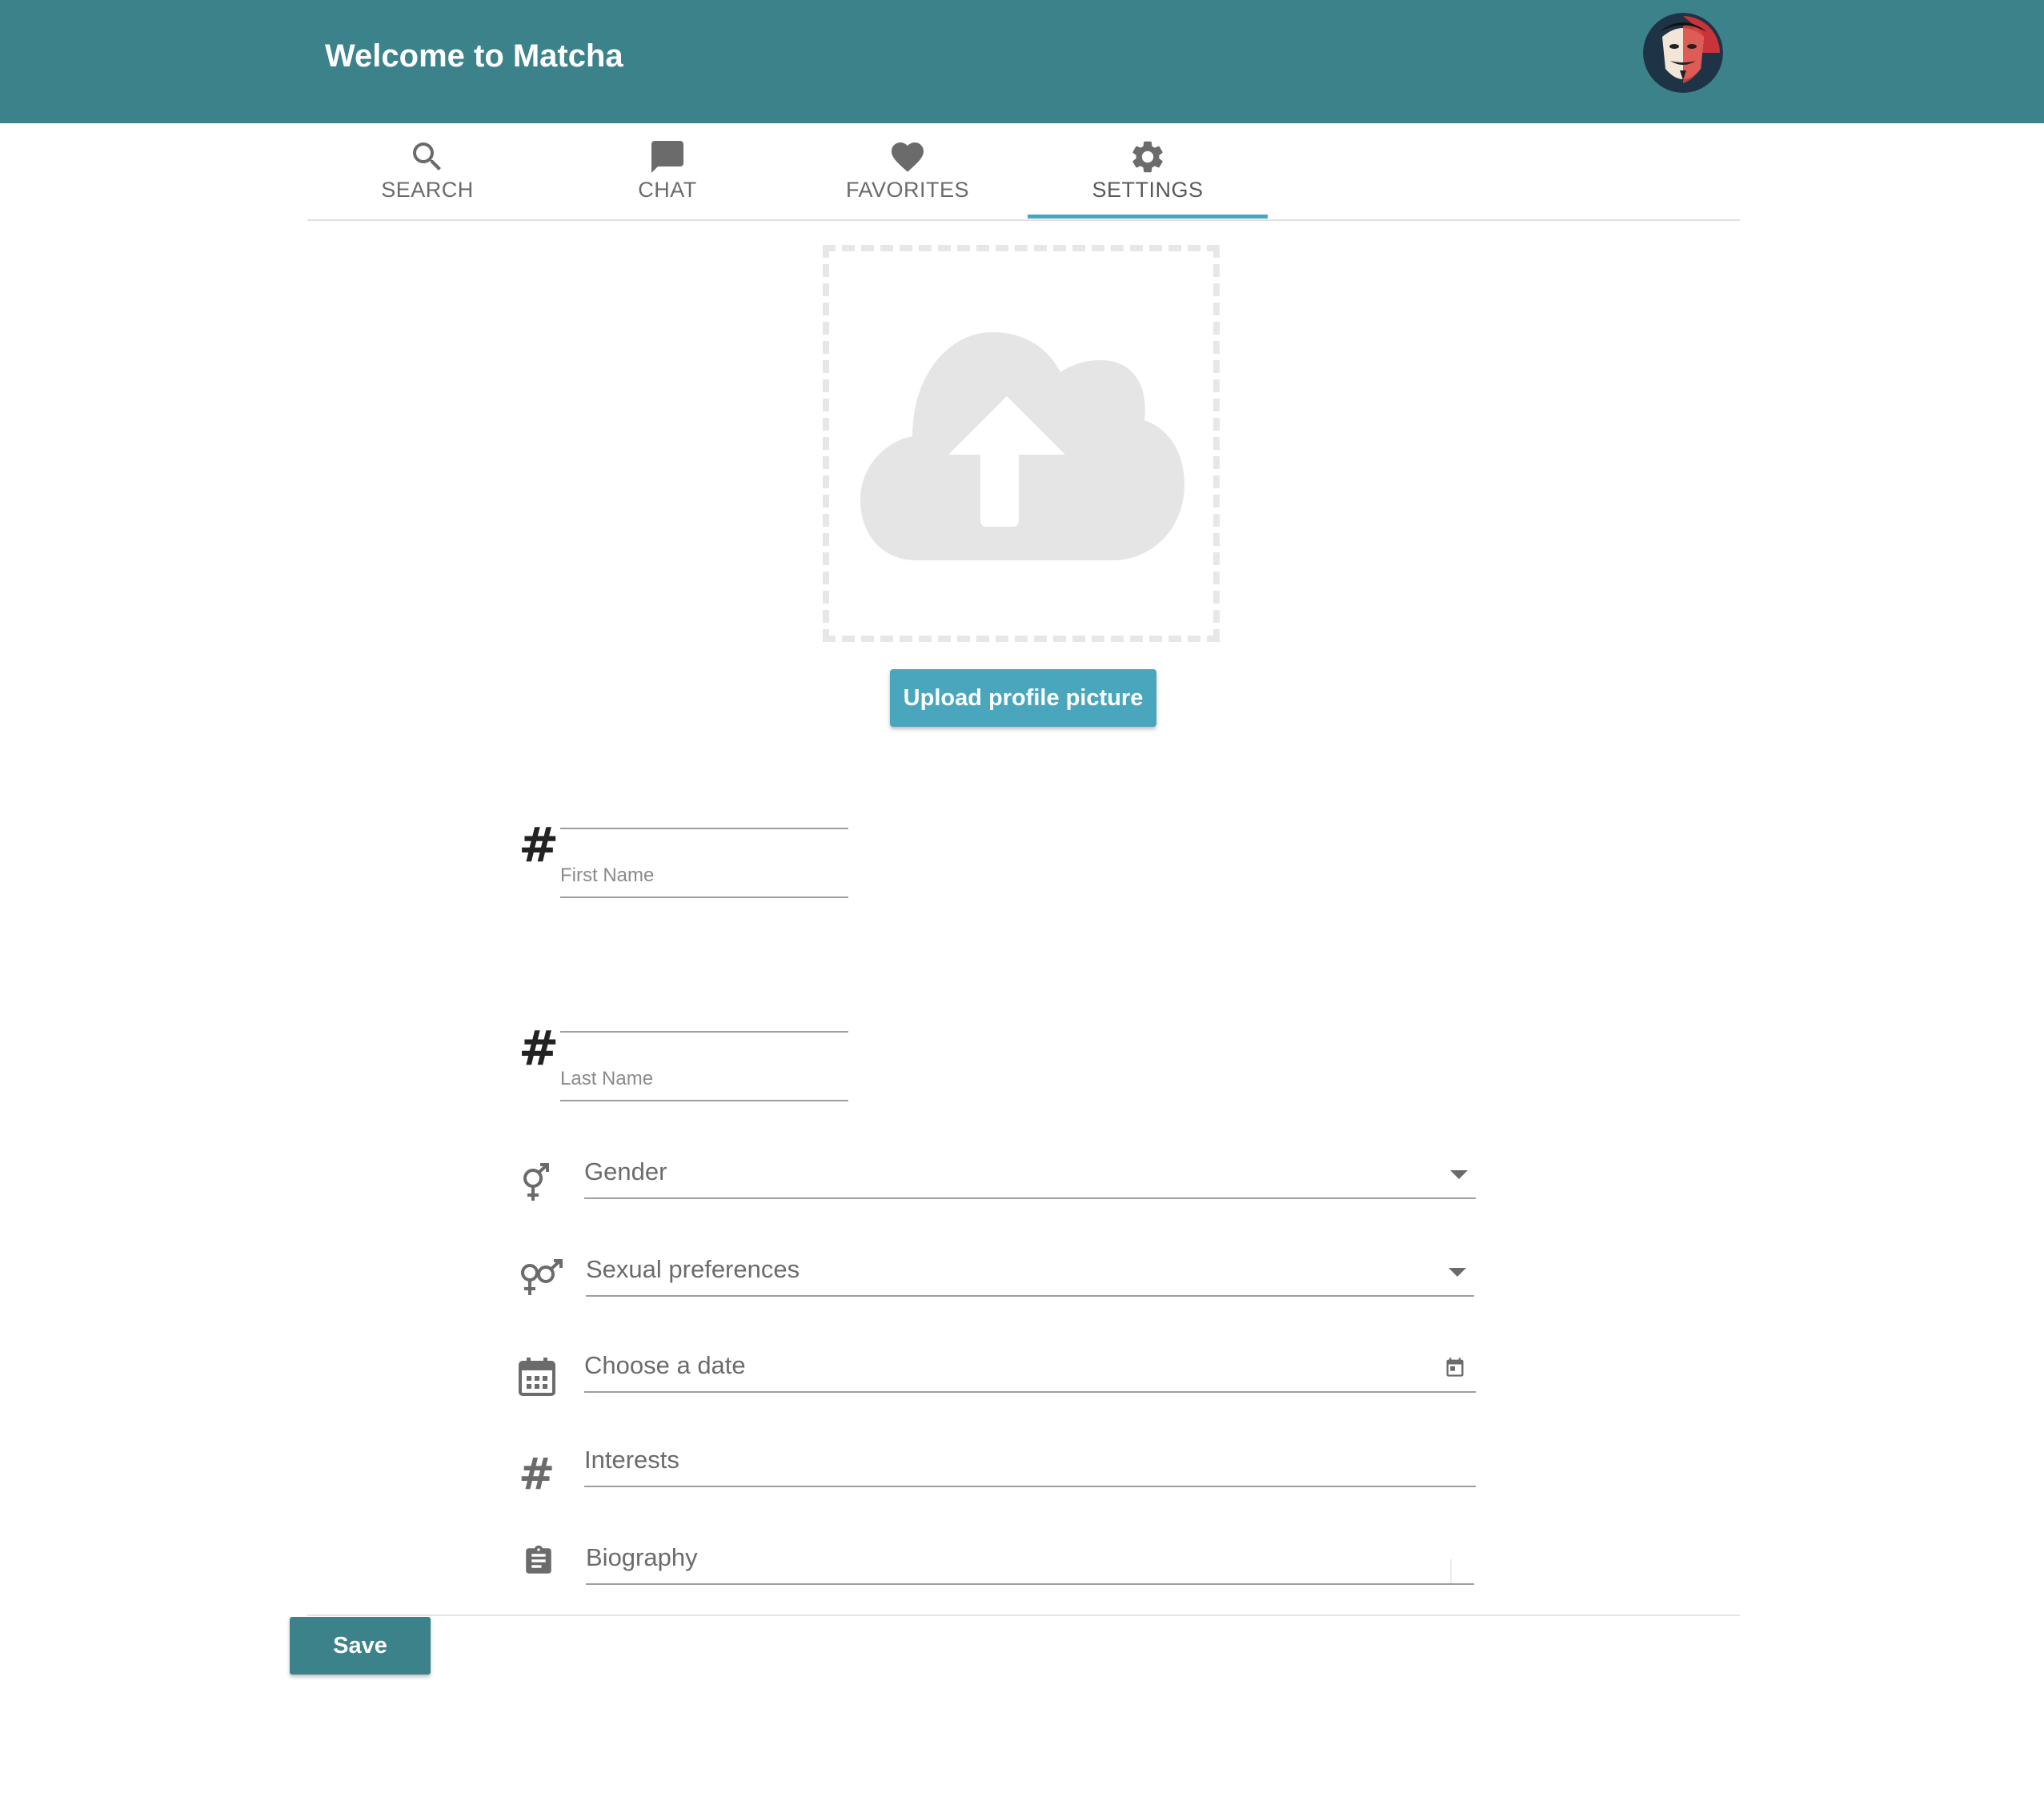 This screenshot has height=1793, width=2044. What do you see at coordinates (704, 1032) in the screenshot?
I see `last-name-input-line` at bounding box center [704, 1032].